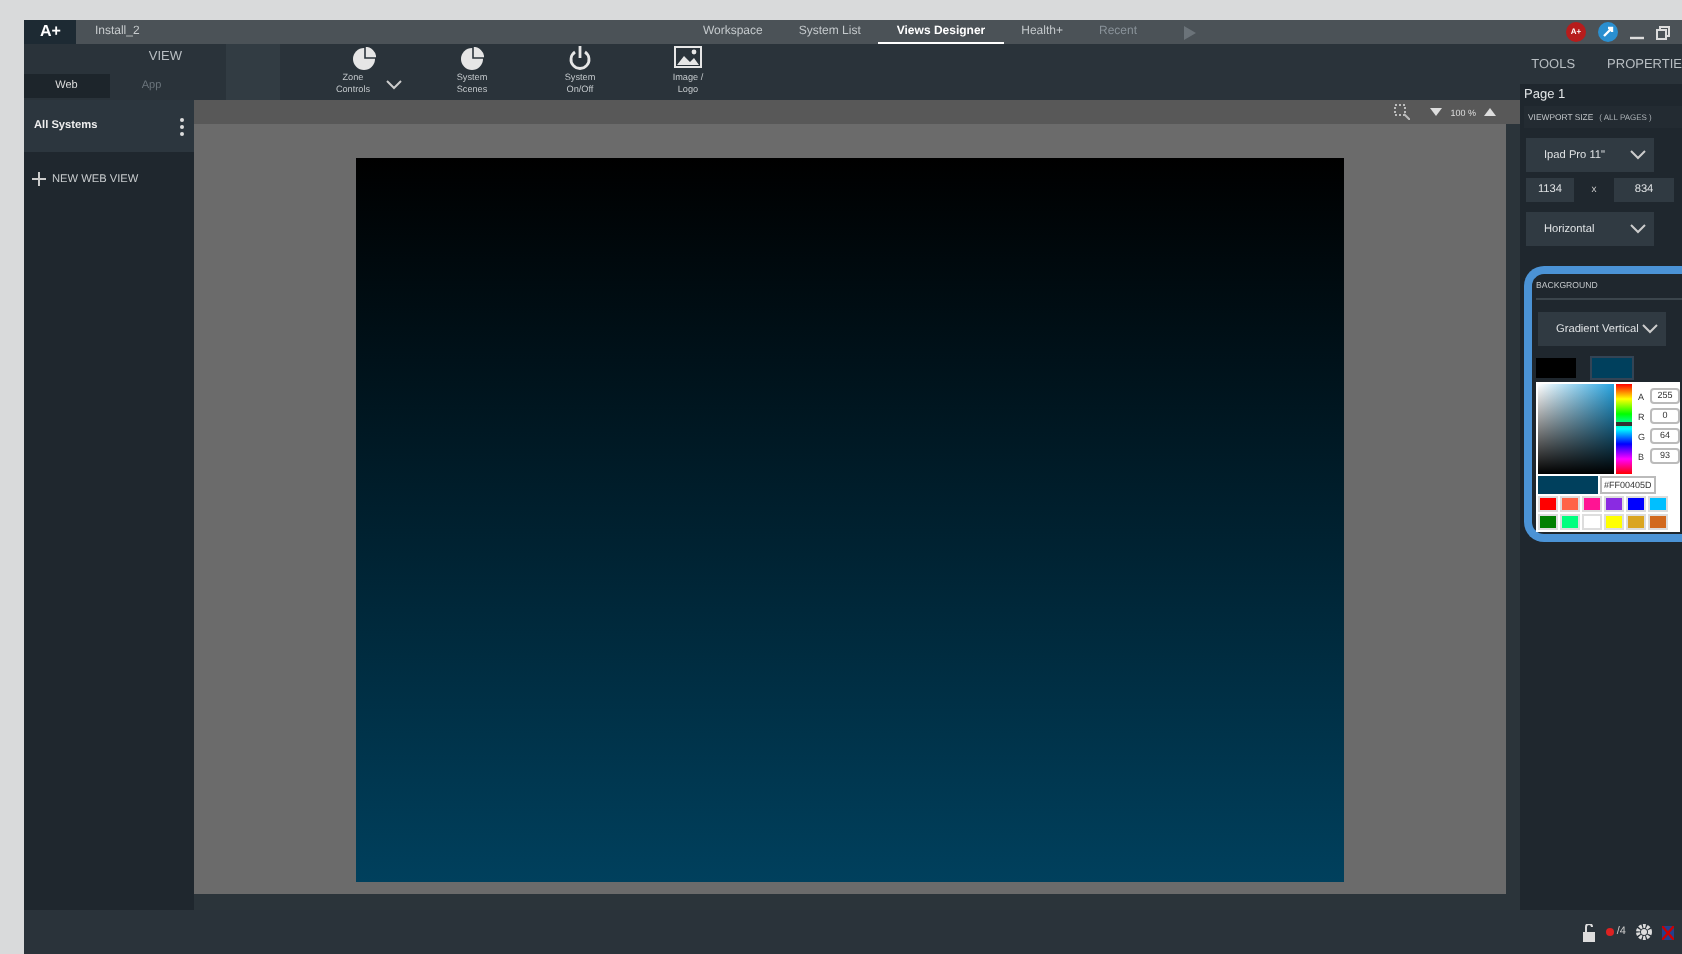 The image size is (1682, 954). What do you see at coordinates (1644, 932) in the screenshot?
I see `settings-icon` at bounding box center [1644, 932].